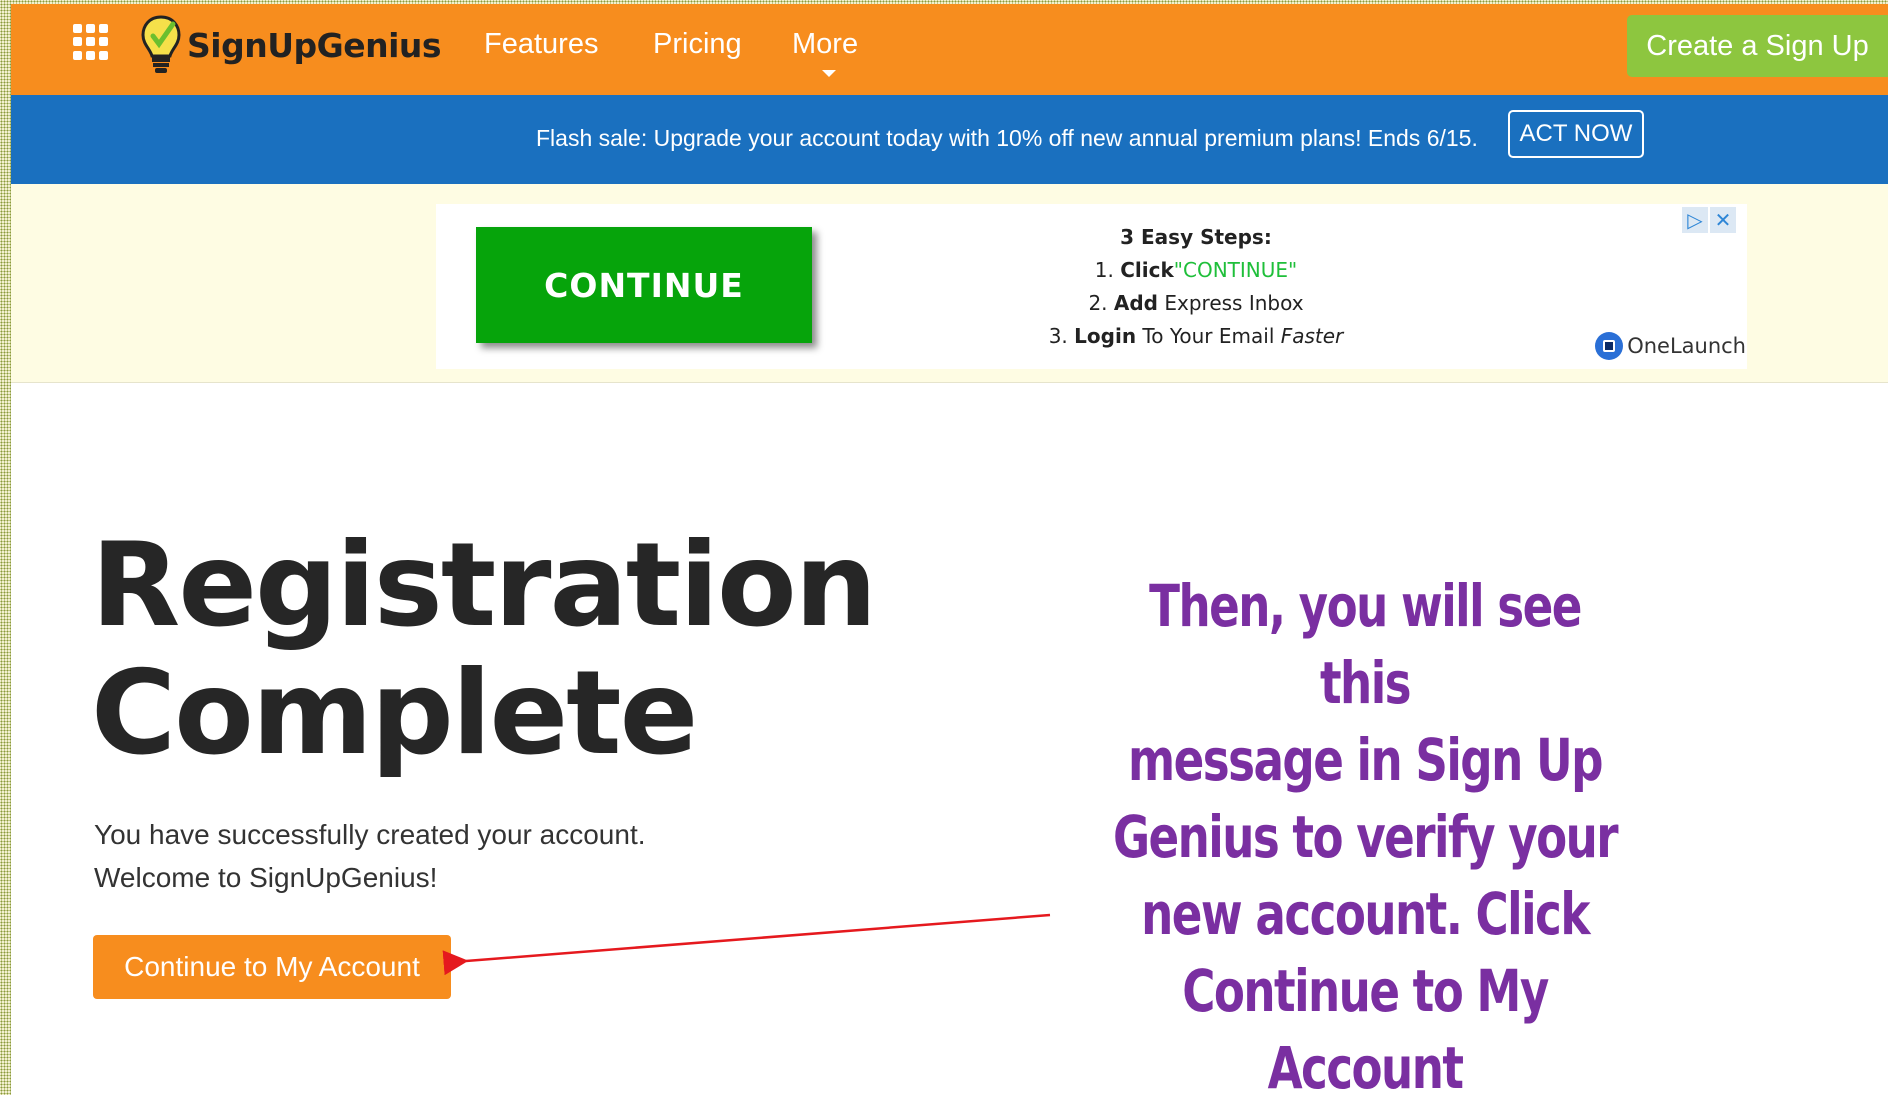 Image resolution: width=1888 pixels, height=1107 pixels. I want to click on annotation-line-3: Genius to verify your, so click(1365, 837).